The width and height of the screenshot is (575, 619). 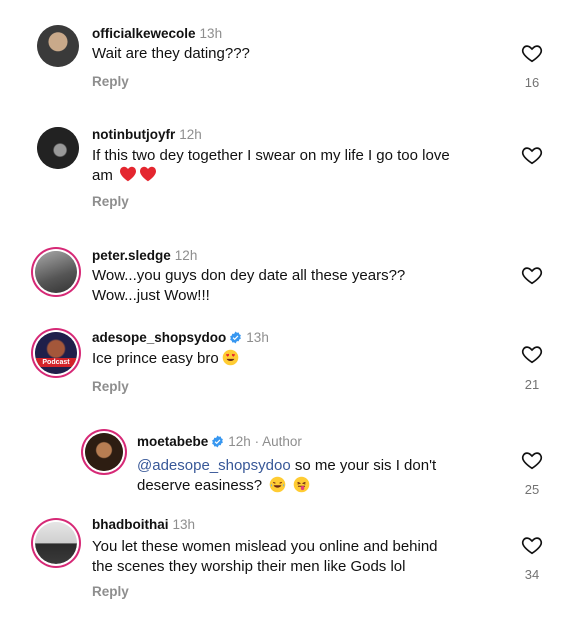 I want to click on comment-username: bhadboithai, so click(x=130, y=524).